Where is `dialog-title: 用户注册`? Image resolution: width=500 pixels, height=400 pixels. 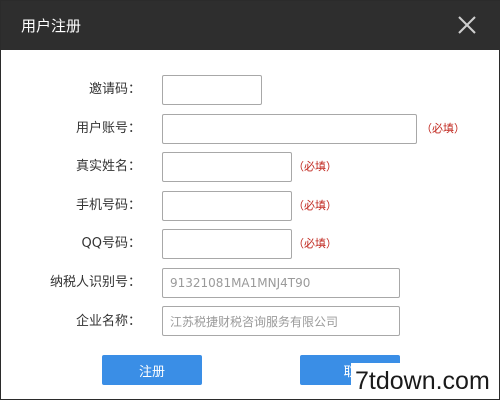 dialog-title: 用户注册 is located at coordinates (51, 26).